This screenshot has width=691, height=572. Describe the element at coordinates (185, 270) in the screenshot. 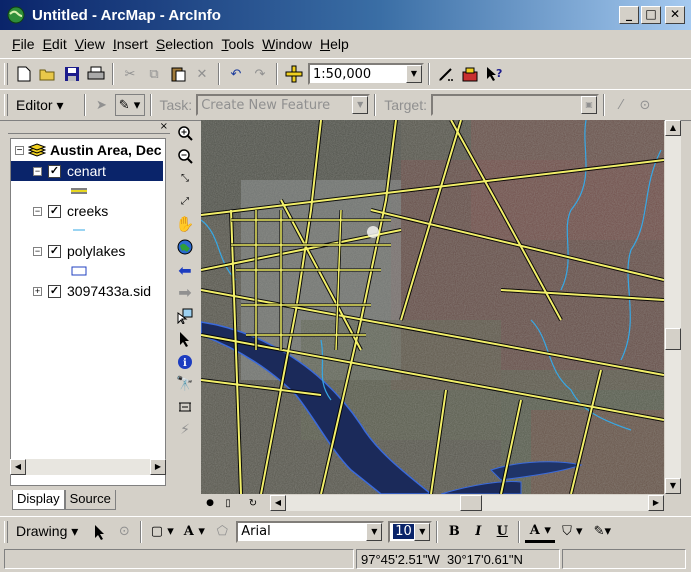

I see `back-icon: ⬅` at that location.